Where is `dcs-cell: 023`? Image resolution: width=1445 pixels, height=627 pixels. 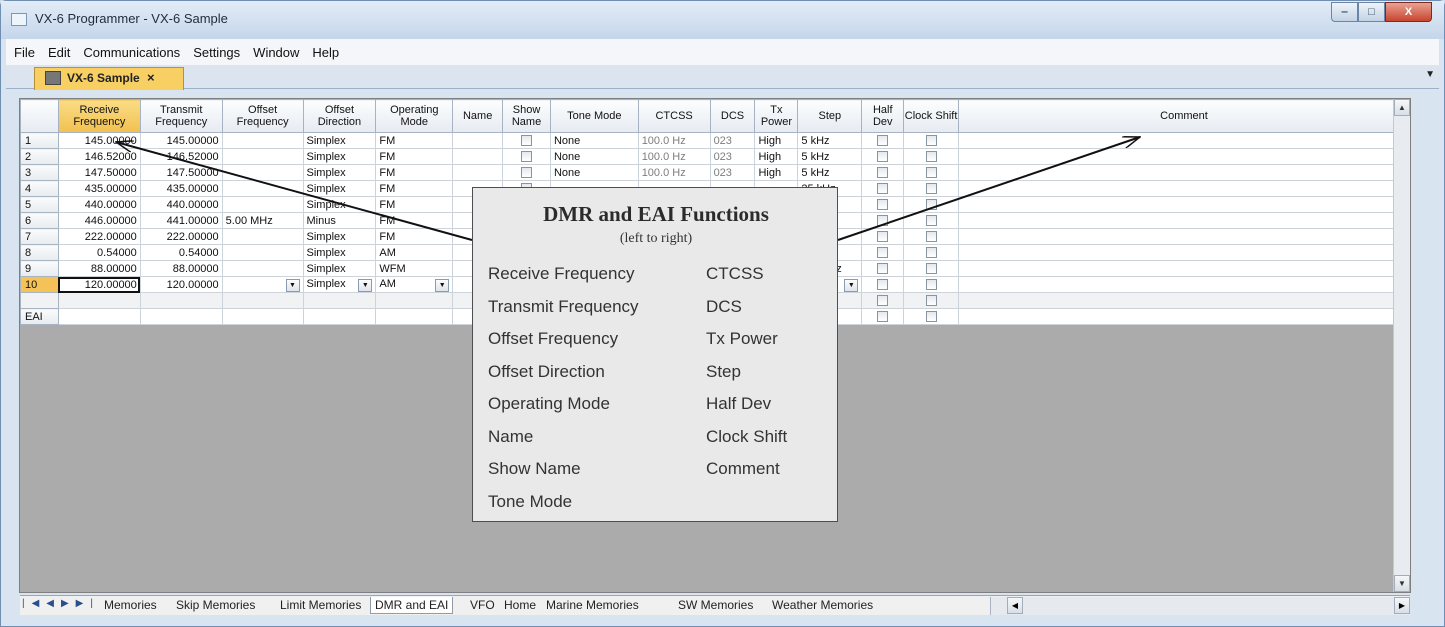
dcs-cell: 023 is located at coordinates (732, 172).